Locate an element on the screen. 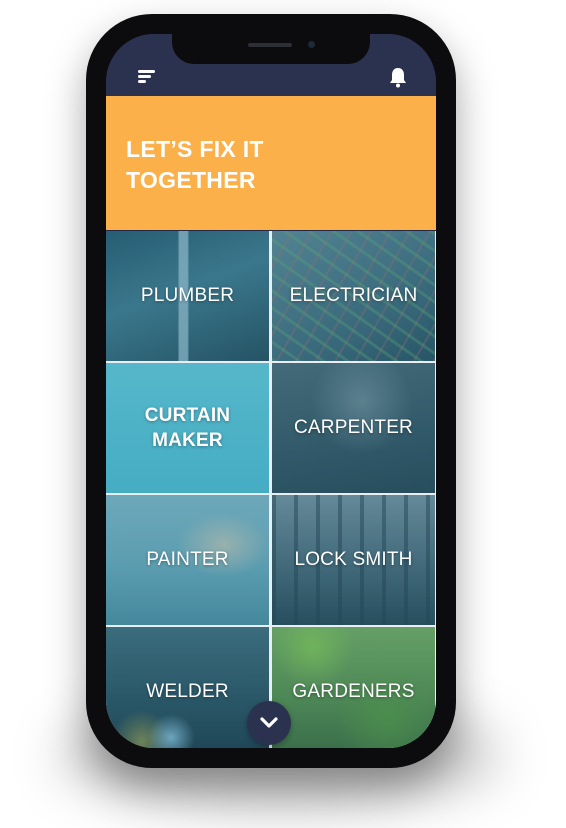 Image resolution: width=566 pixels, height=828 pixels. service-label: ELECTRICIAN is located at coordinates (353, 295).